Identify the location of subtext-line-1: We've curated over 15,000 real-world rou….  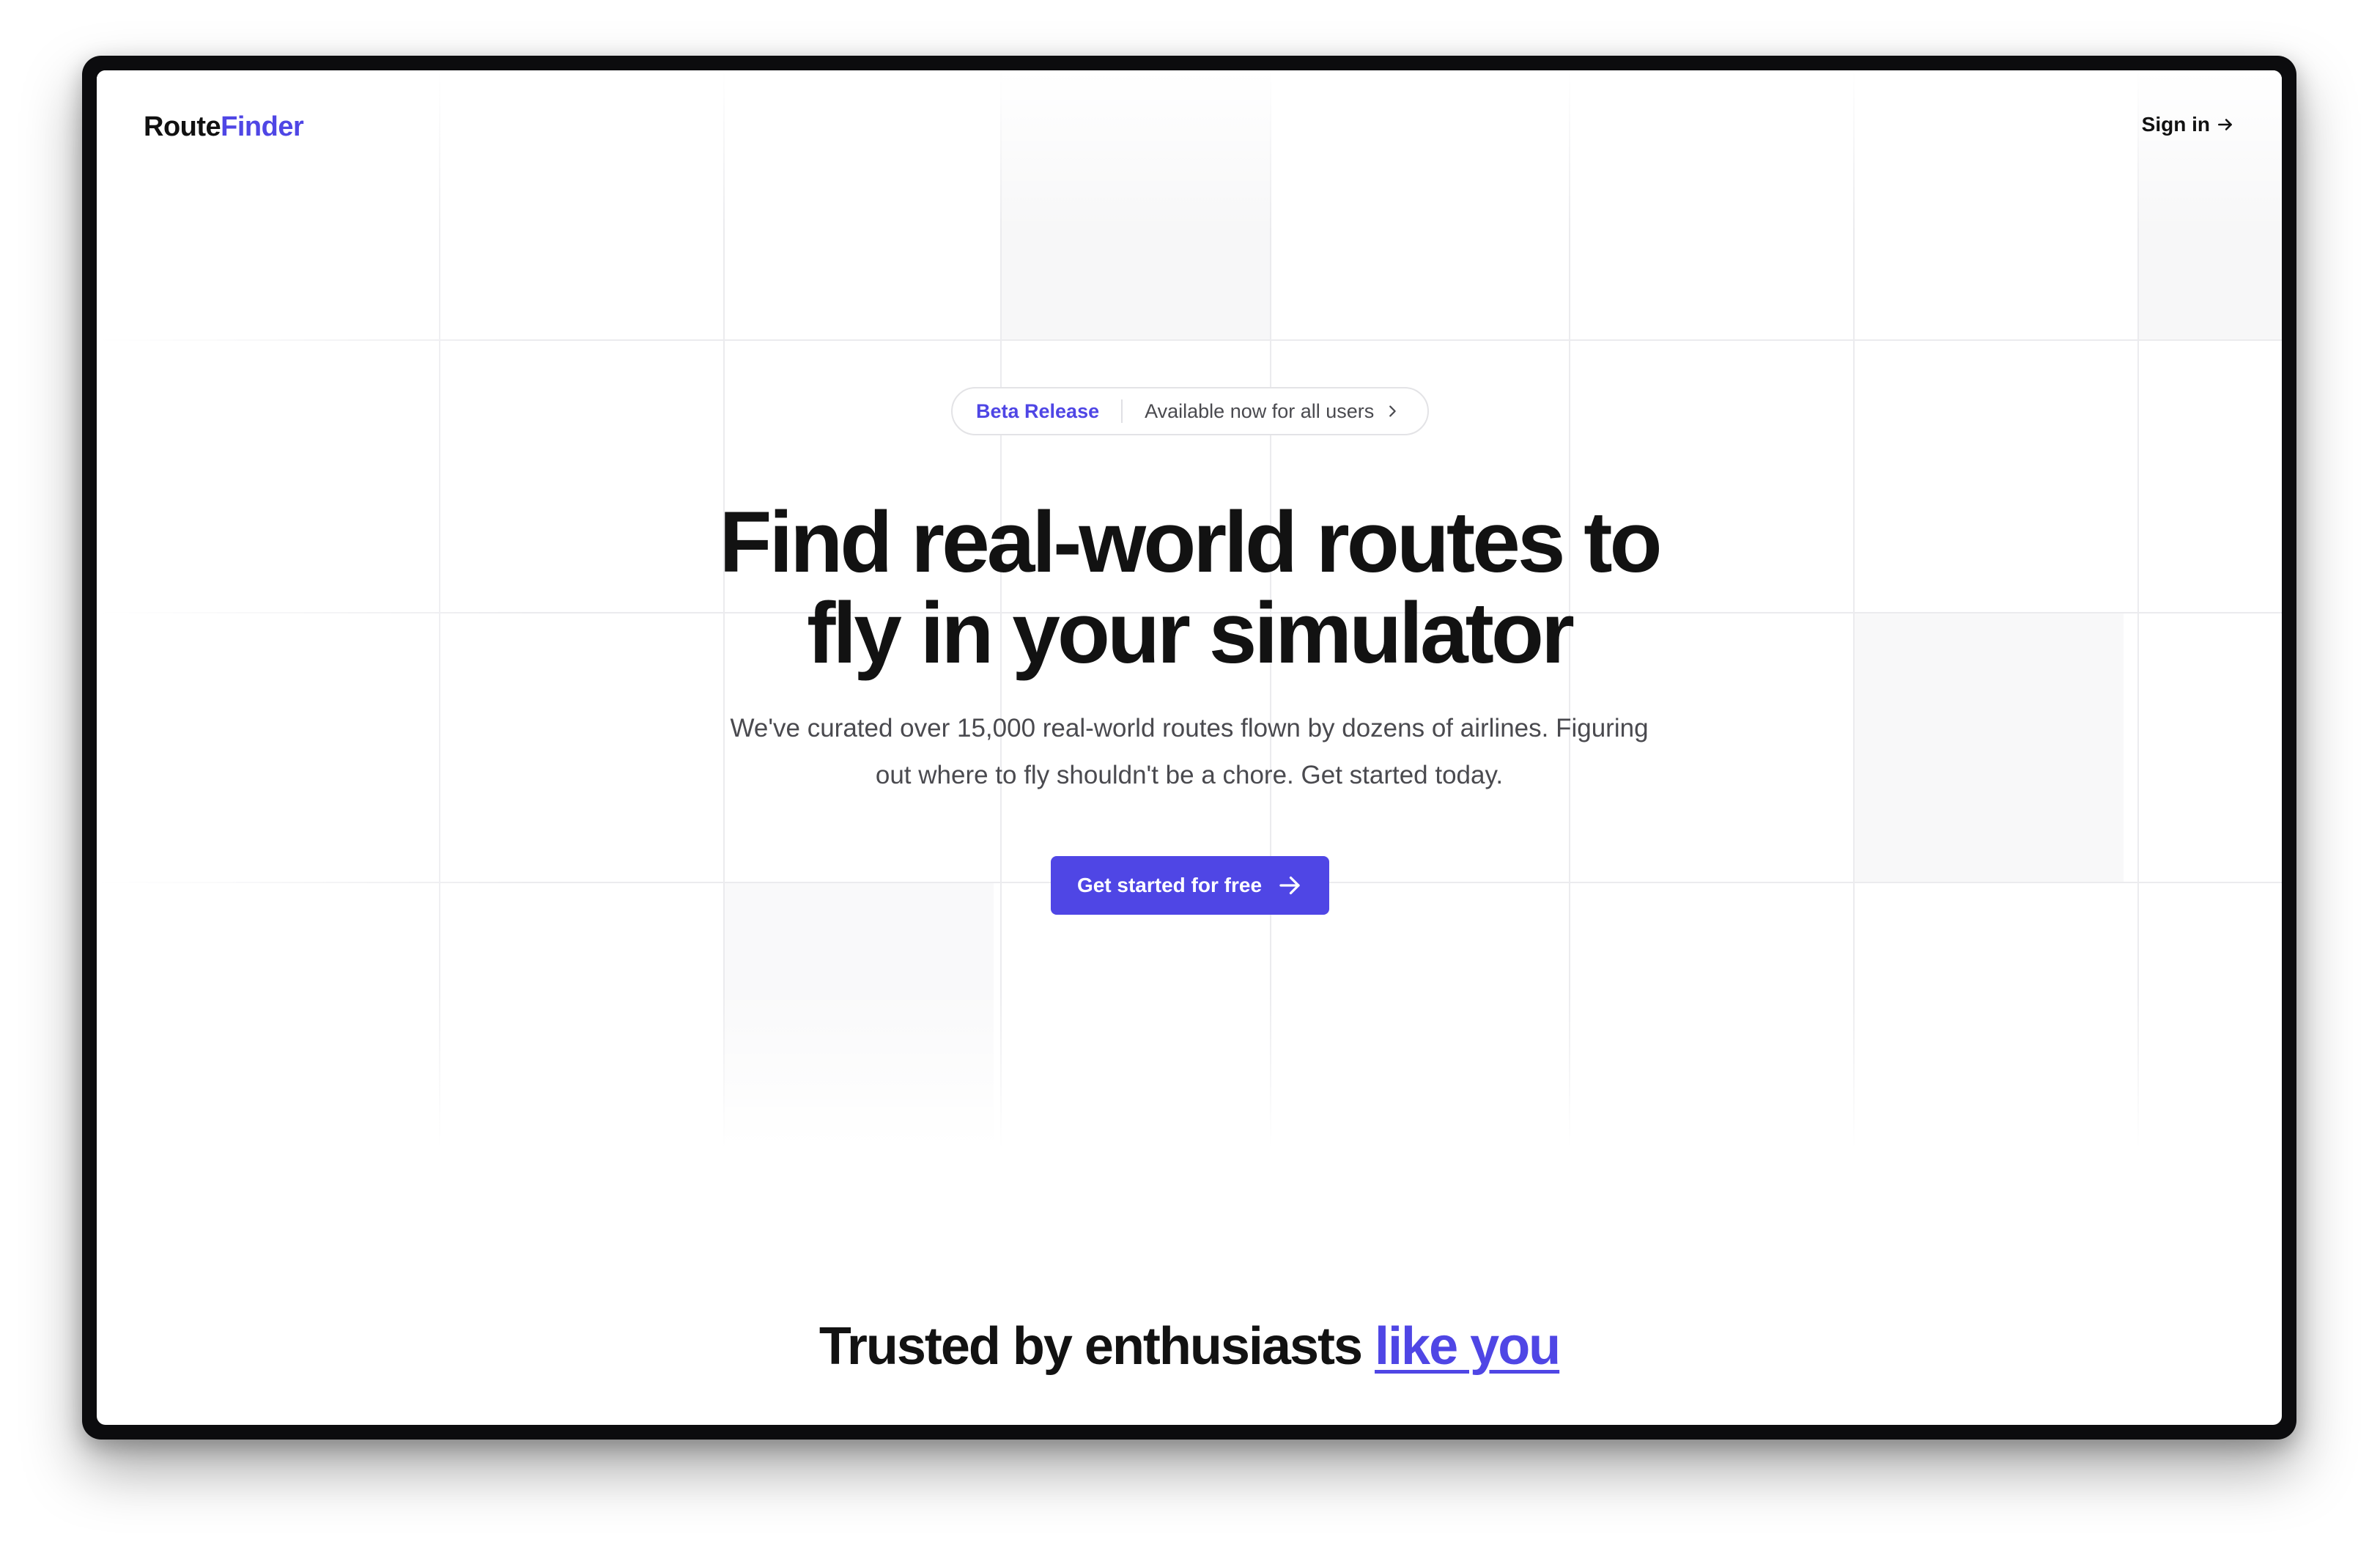
(1189, 728).